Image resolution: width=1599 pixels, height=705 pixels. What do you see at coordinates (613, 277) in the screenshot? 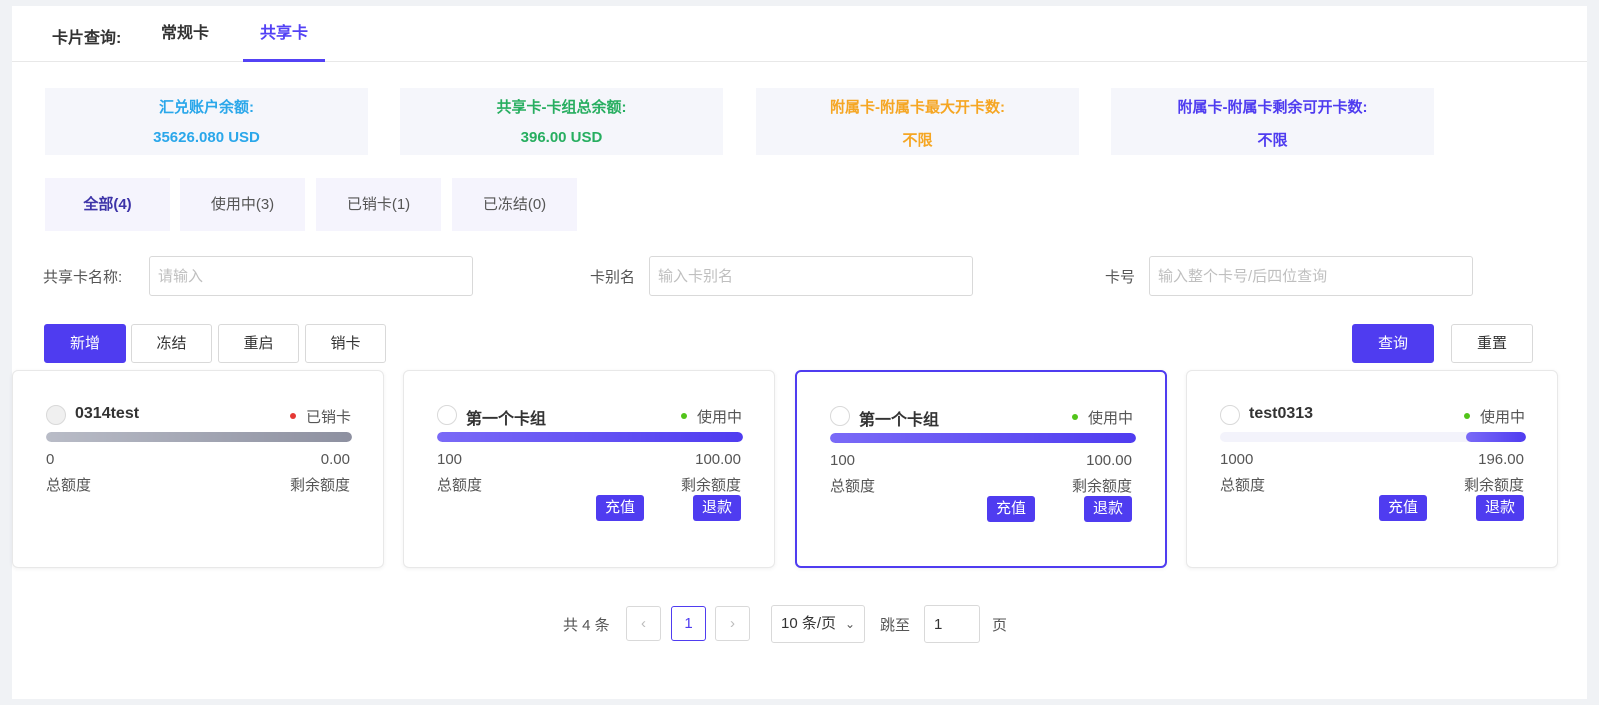
I see `alias-label: 卡别名` at bounding box center [613, 277].